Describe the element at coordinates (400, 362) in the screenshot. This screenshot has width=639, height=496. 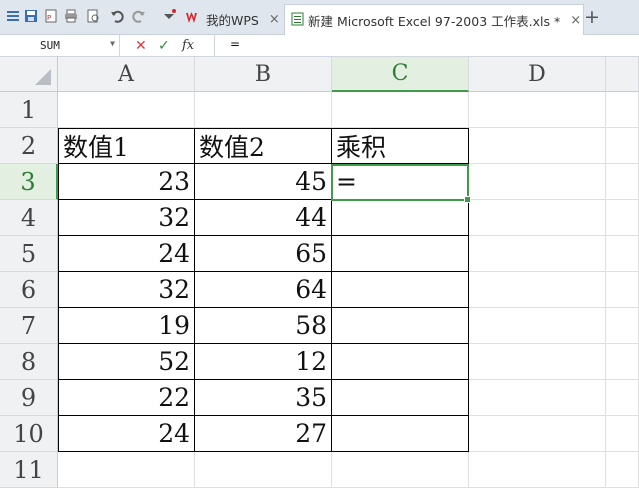
I see `cell-c8` at that location.